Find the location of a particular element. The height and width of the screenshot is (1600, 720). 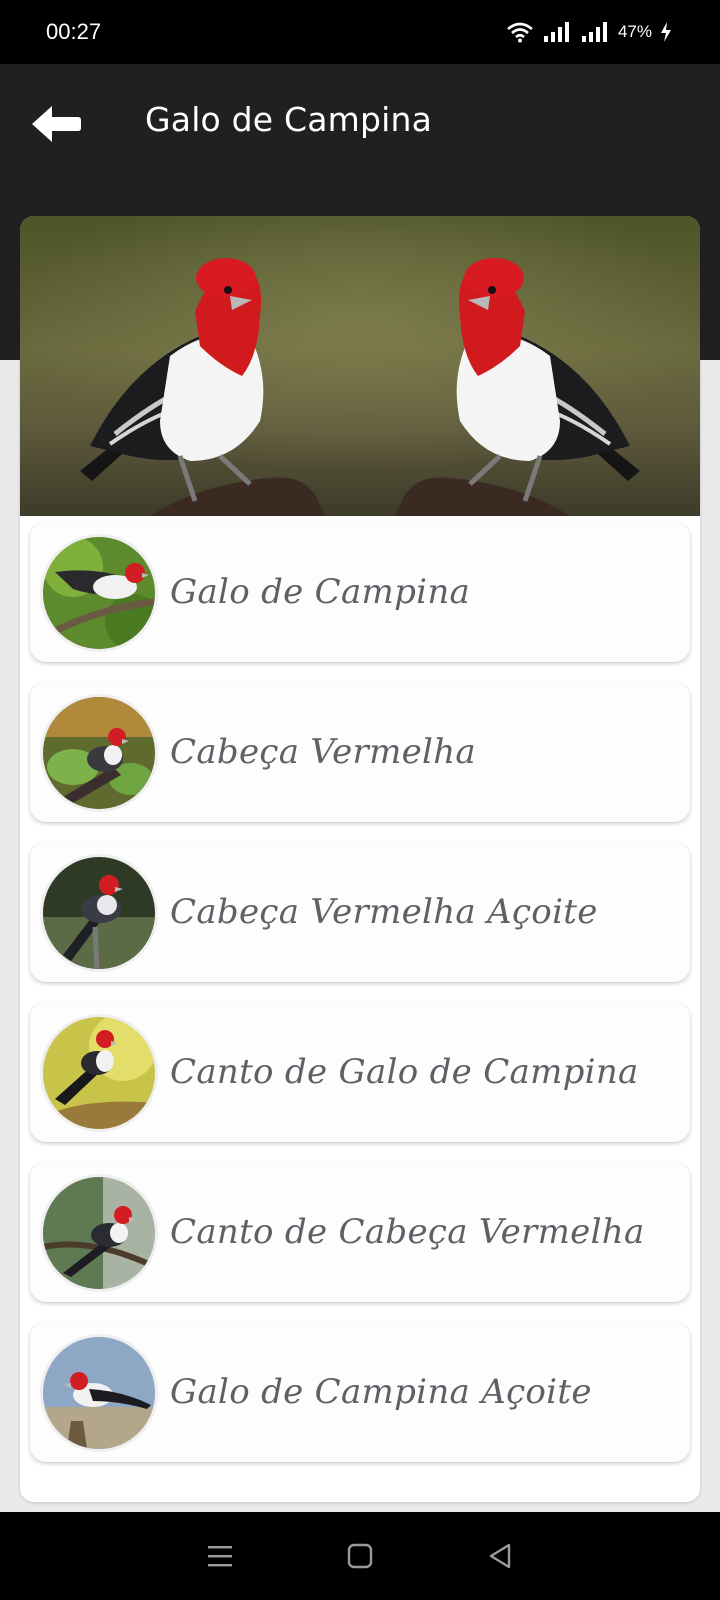

list-item: Canto de Cabeça Vermelha is located at coordinates (360, 1232).